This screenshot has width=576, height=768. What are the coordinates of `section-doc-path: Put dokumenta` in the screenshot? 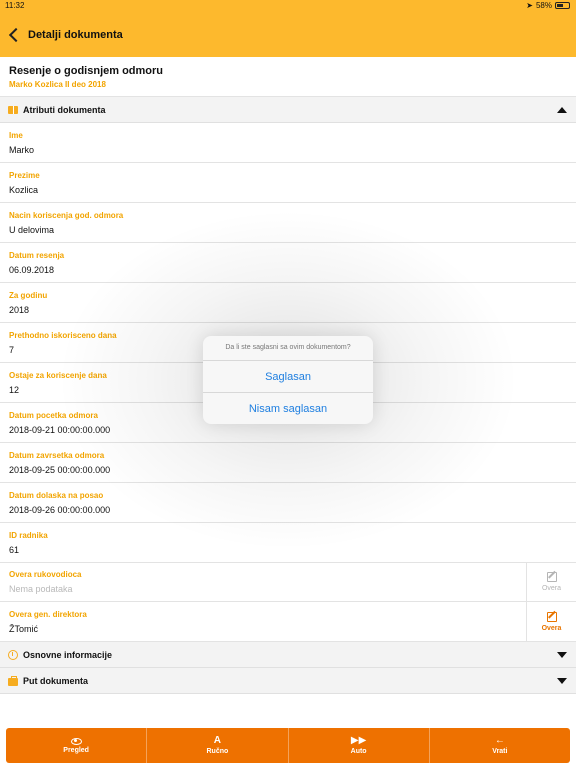 It's located at (288, 681).